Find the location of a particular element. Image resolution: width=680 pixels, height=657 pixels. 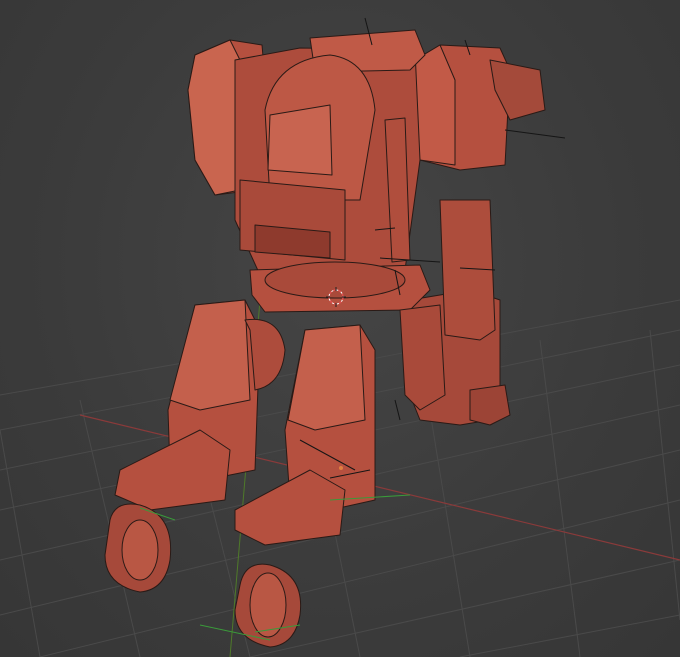

right-wheel-hub is located at coordinates (268, 605).